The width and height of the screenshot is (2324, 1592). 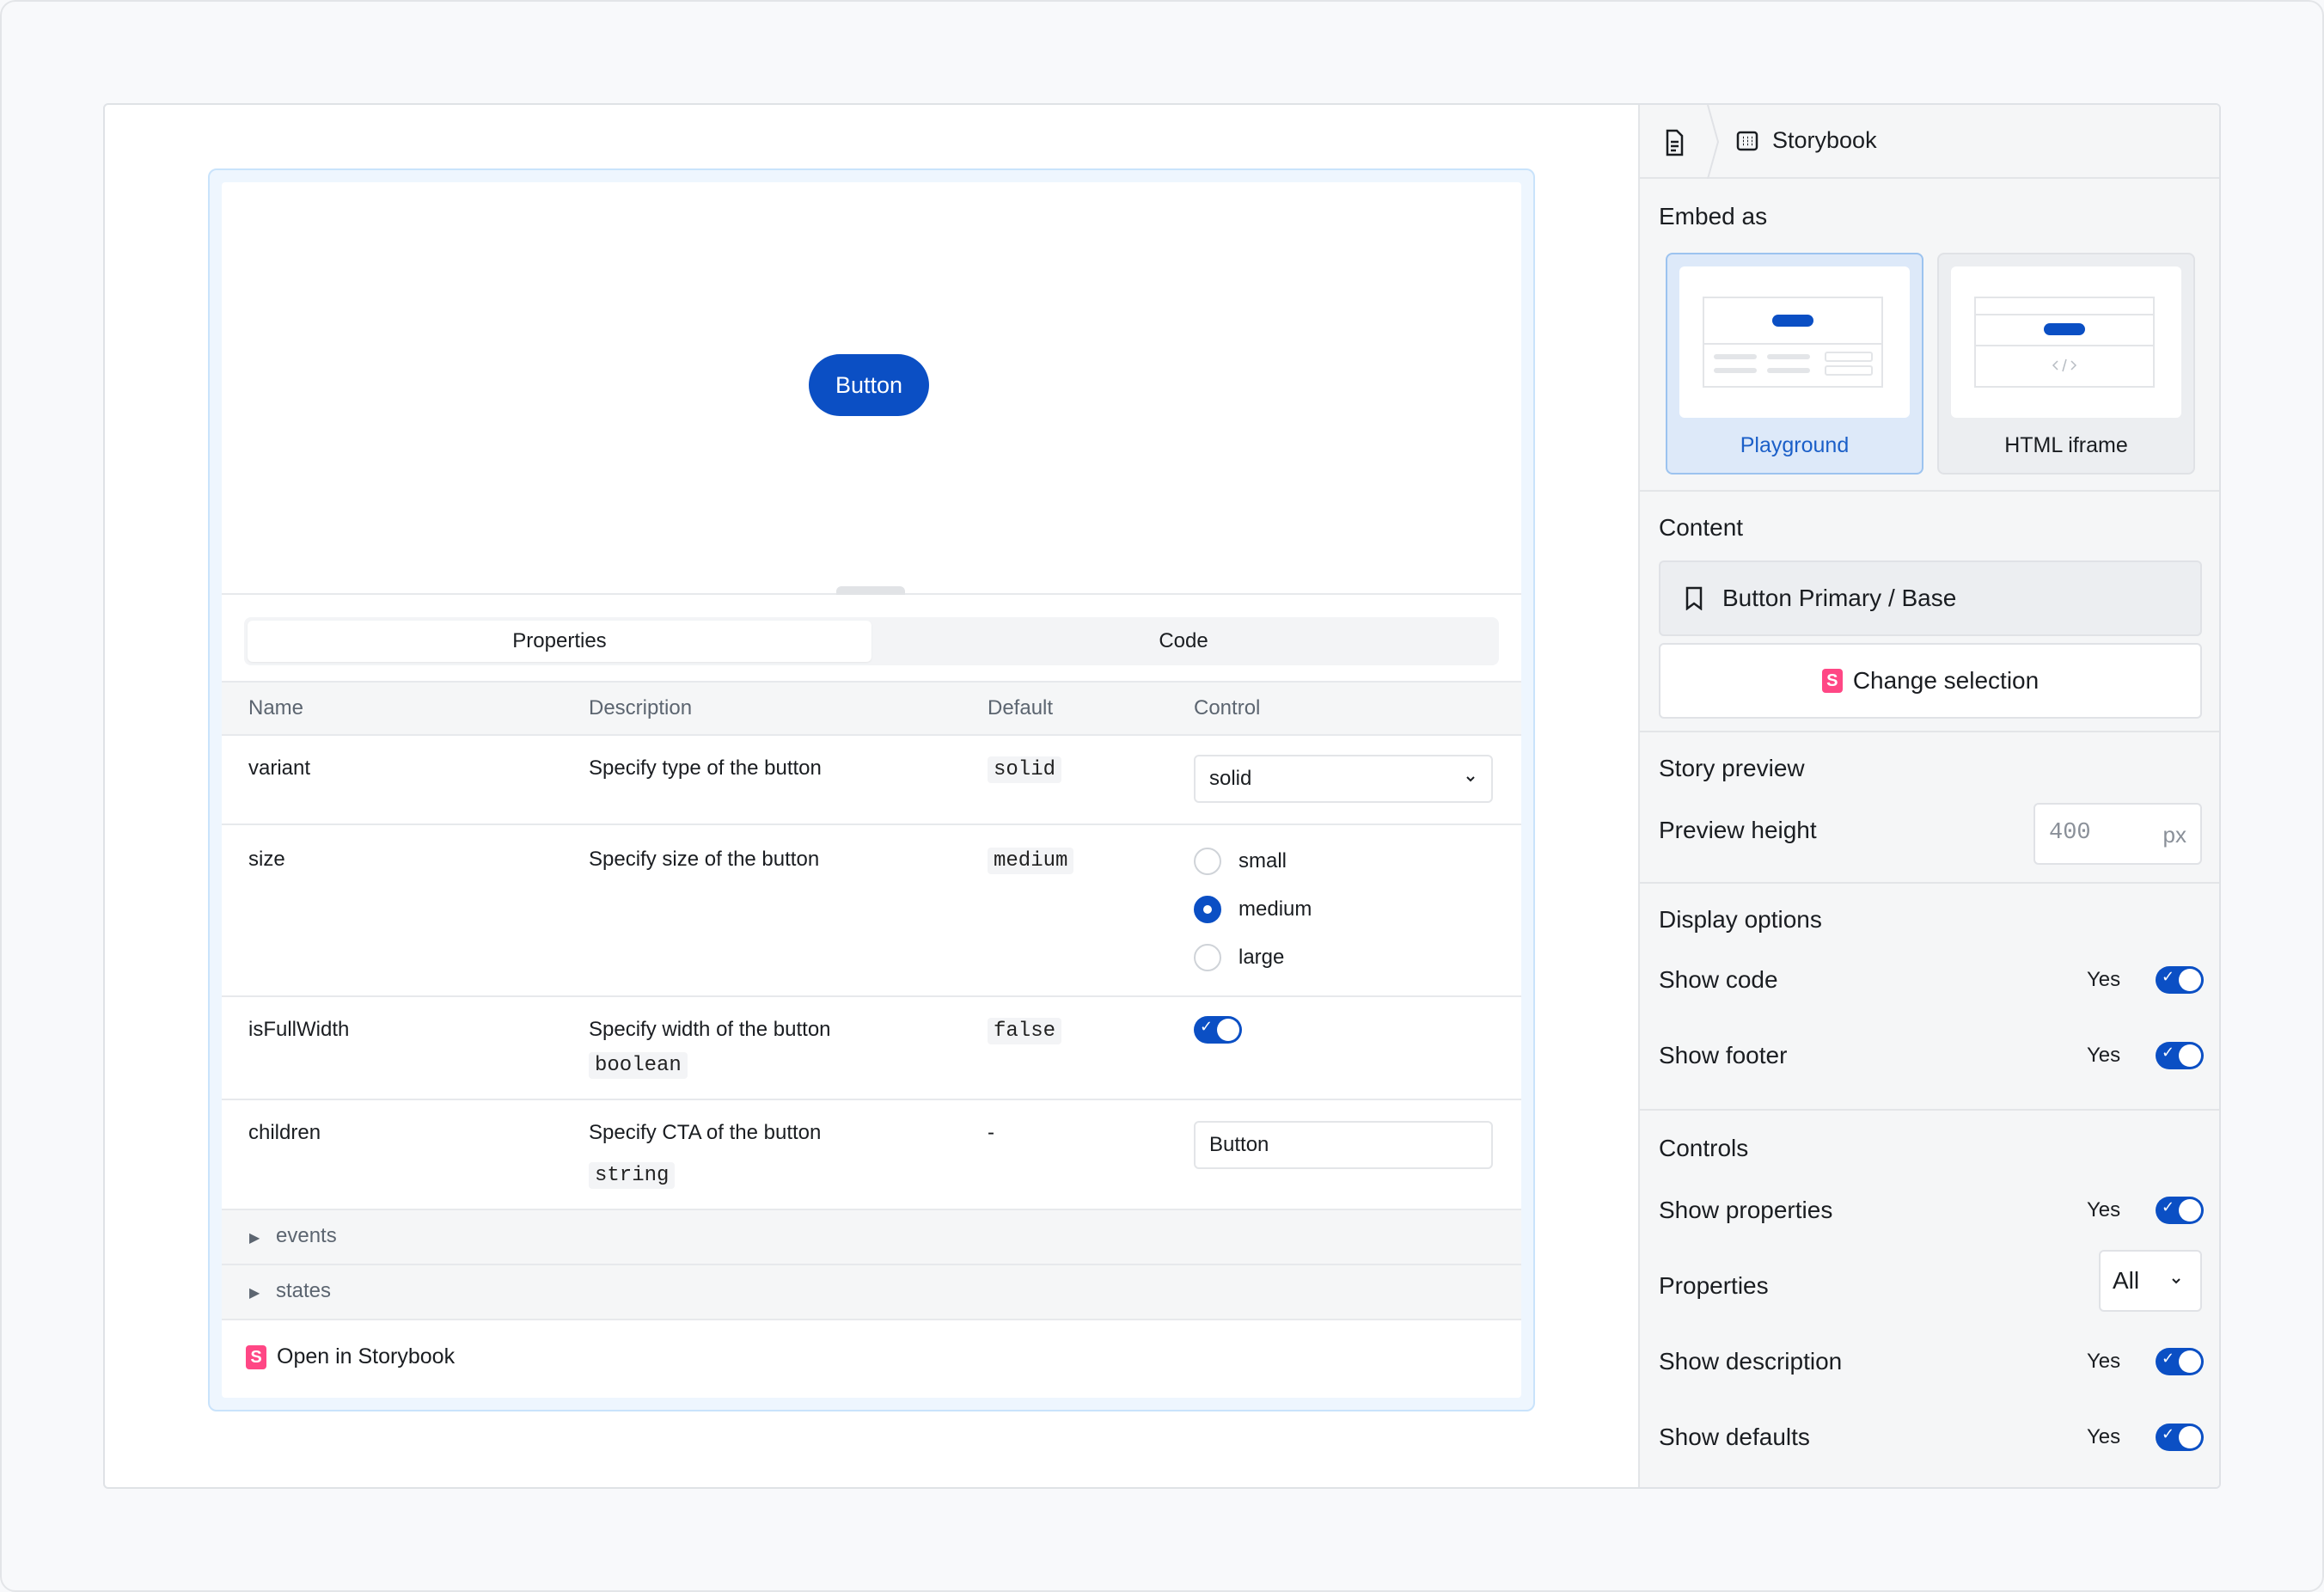 I want to click on header-name: Name, so click(x=276, y=707).